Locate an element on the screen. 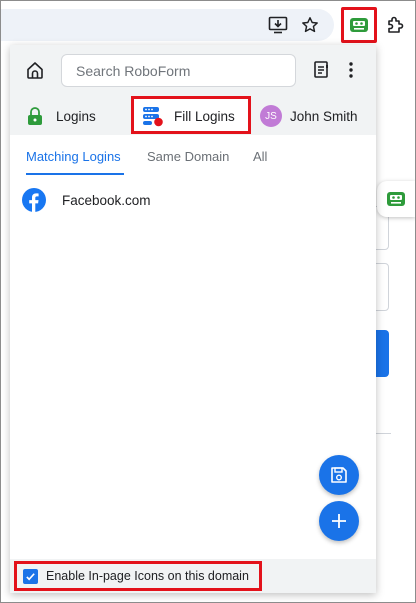  roboform-extension-icon is located at coordinates (359, 25).